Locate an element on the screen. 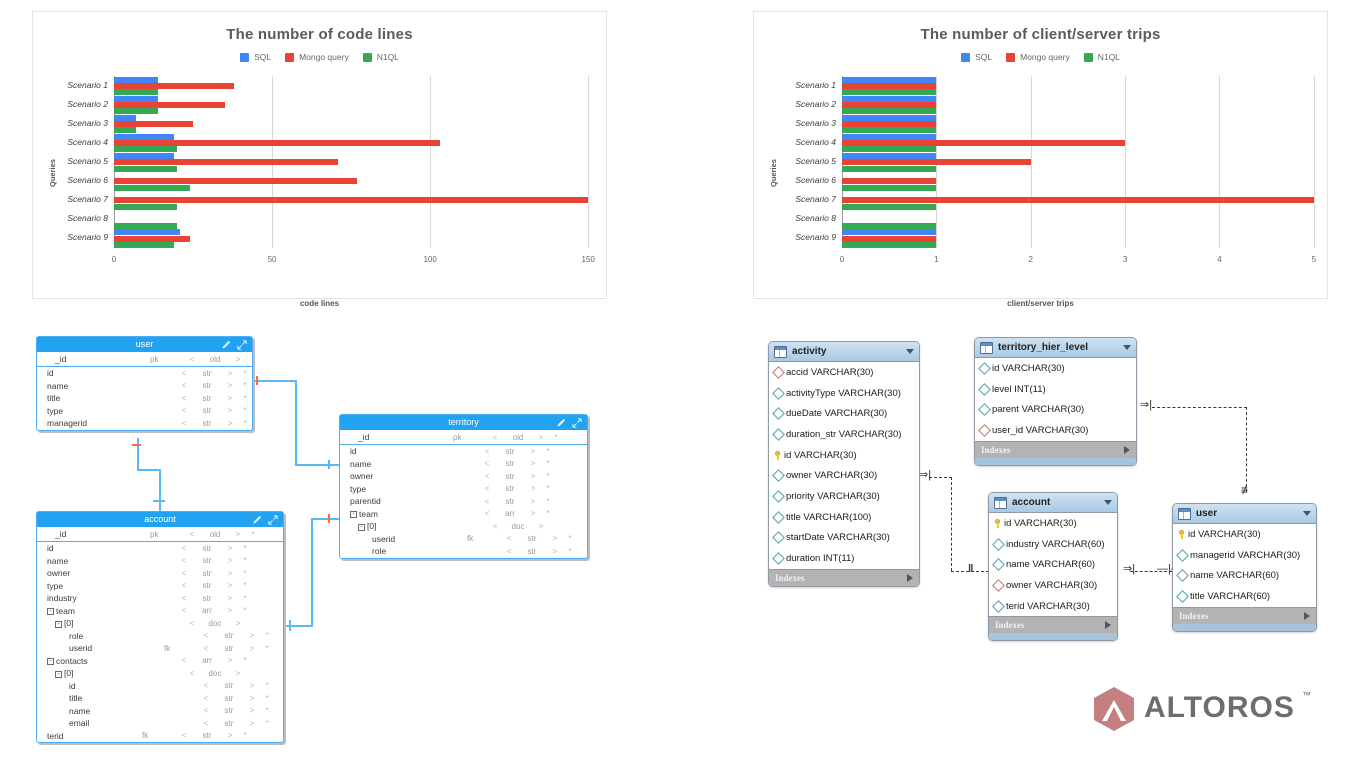  sql-column-row: accid VARCHAR(30) is located at coordinates (844, 372).